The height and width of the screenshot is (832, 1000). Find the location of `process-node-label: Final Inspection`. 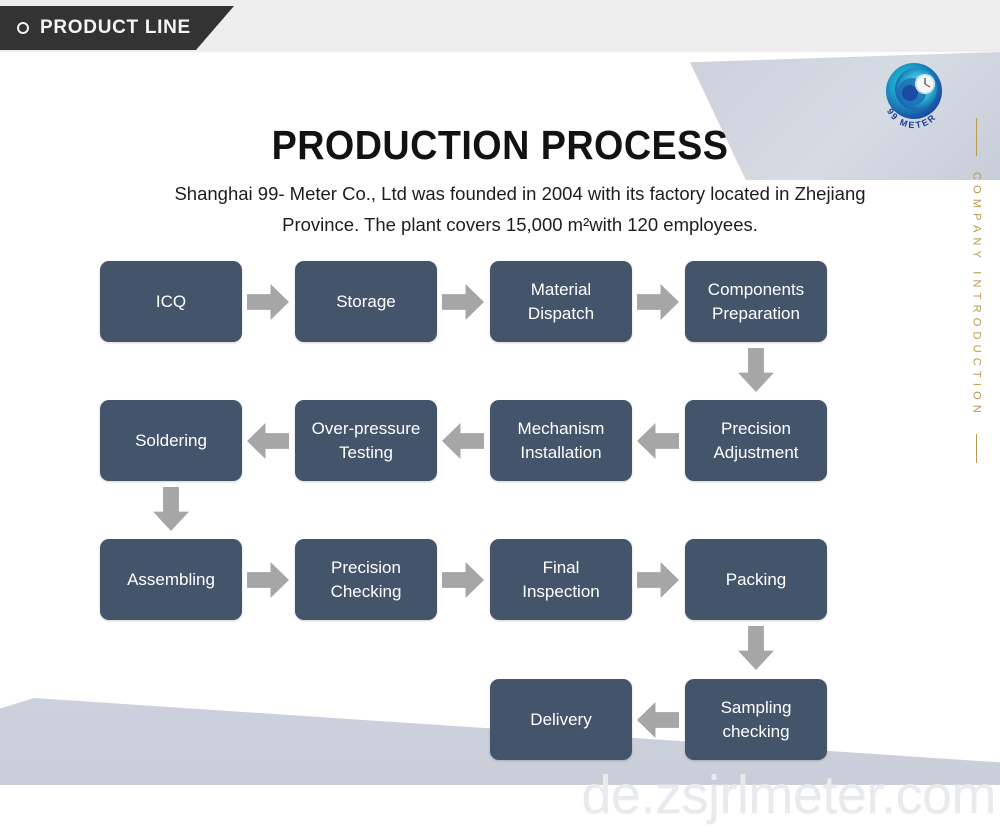

process-node-label: Final Inspection is located at coordinates (561, 579).